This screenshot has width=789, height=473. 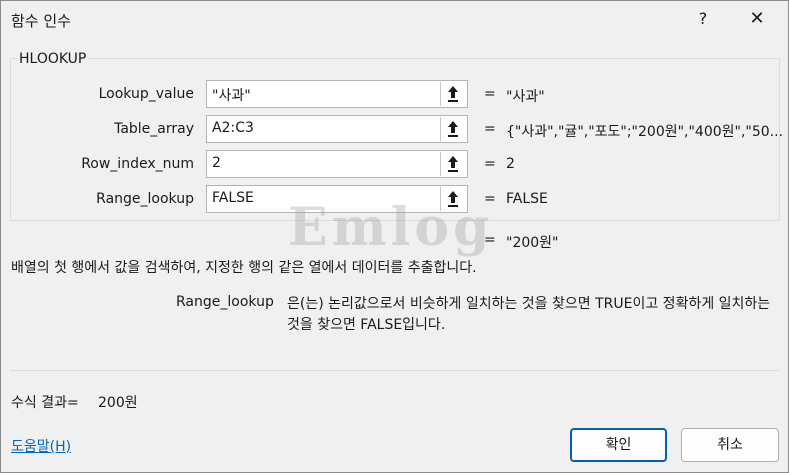 What do you see at coordinates (337, 94) in the screenshot?
I see `lookup-value-input: "사과"` at bounding box center [337, 94].